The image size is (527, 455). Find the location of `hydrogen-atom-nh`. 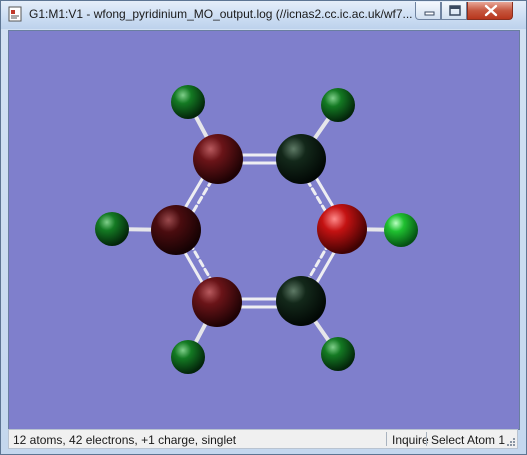

hydrogen-atom-nh is located at coordinates (401, 230).